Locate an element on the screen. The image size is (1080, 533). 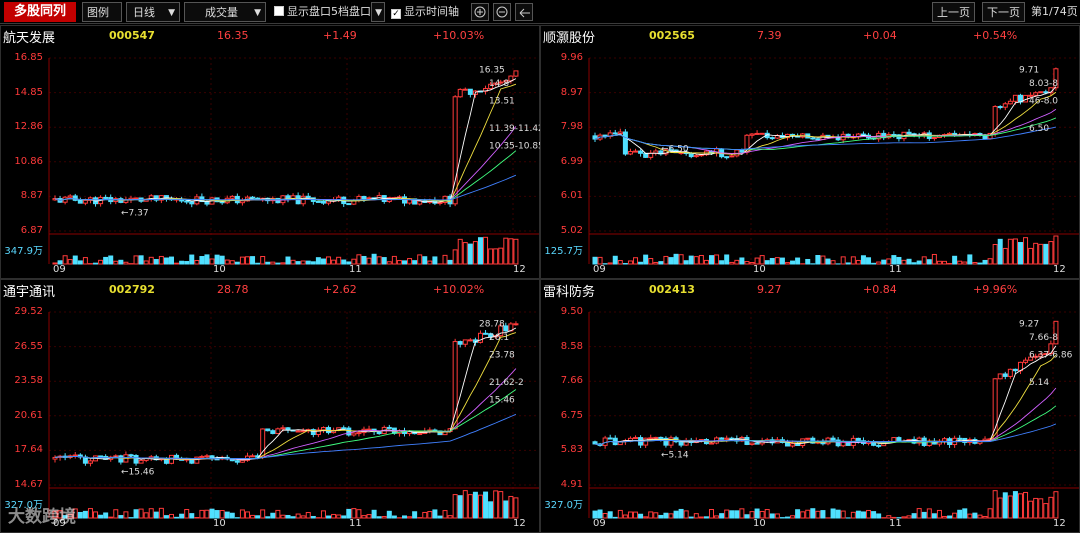
show-level5-checkbox: 显示盘口5档盘口 is located at coordinates (322, 12).